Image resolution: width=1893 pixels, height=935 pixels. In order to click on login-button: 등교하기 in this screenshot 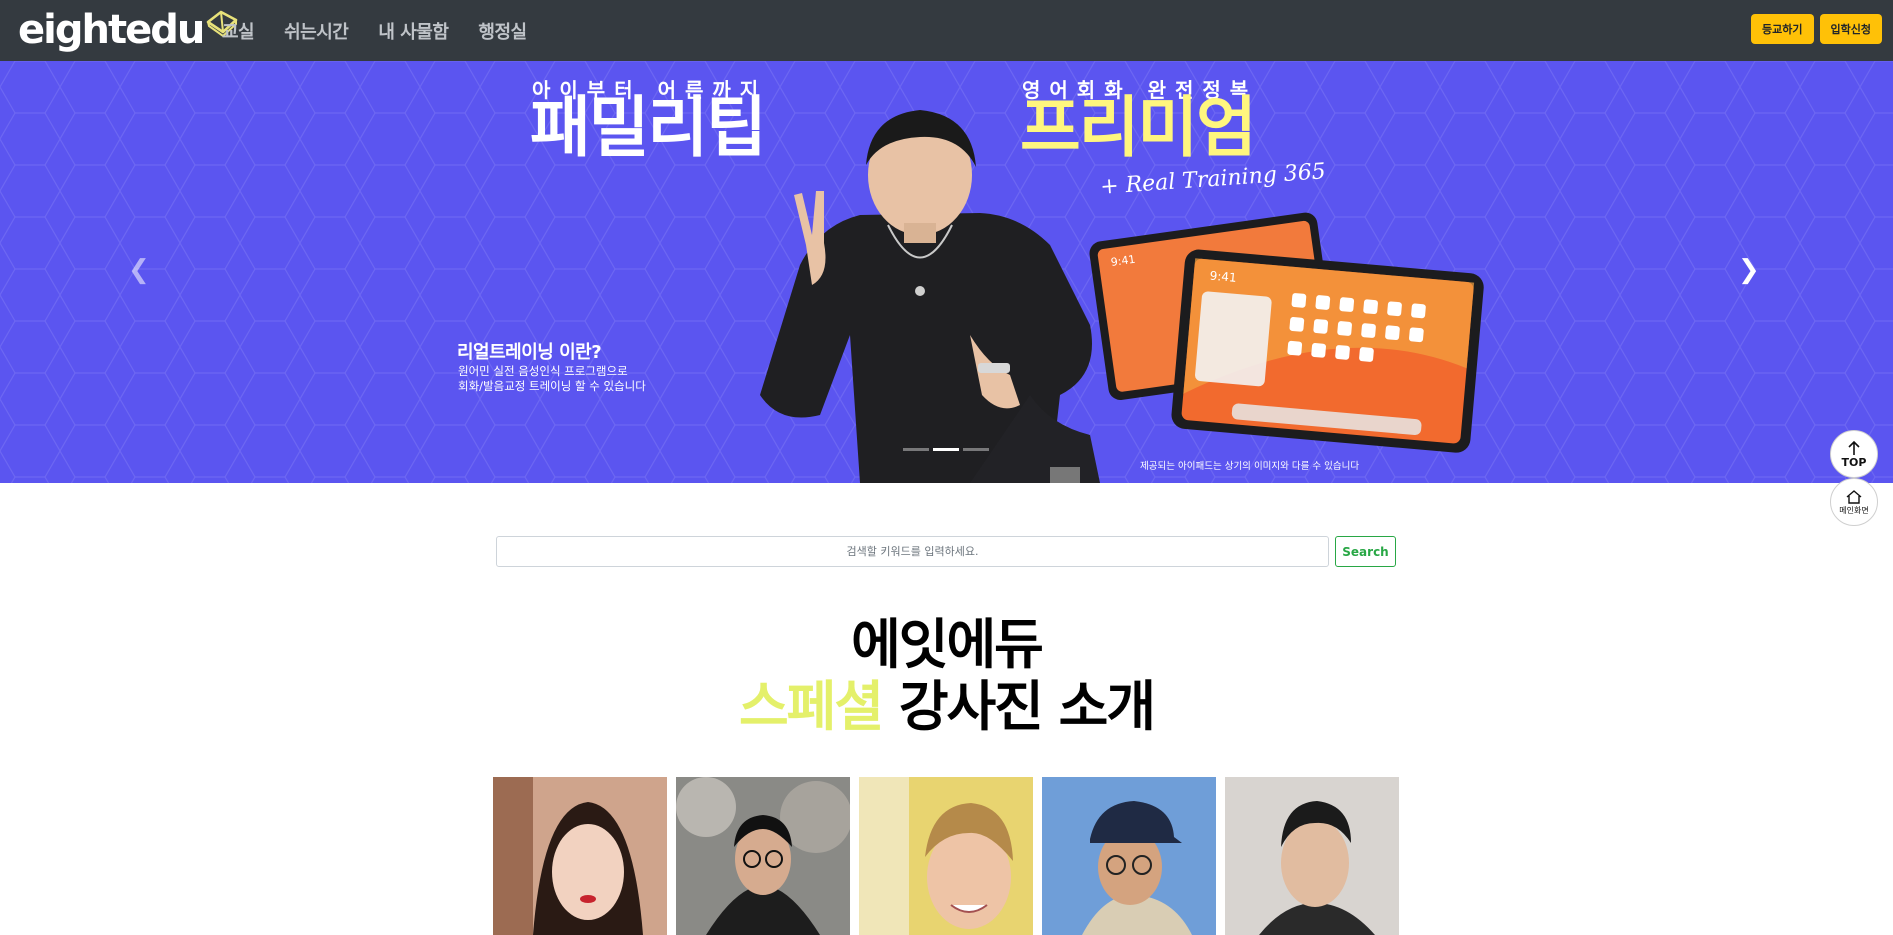, I will do `click(1782, 29)`.